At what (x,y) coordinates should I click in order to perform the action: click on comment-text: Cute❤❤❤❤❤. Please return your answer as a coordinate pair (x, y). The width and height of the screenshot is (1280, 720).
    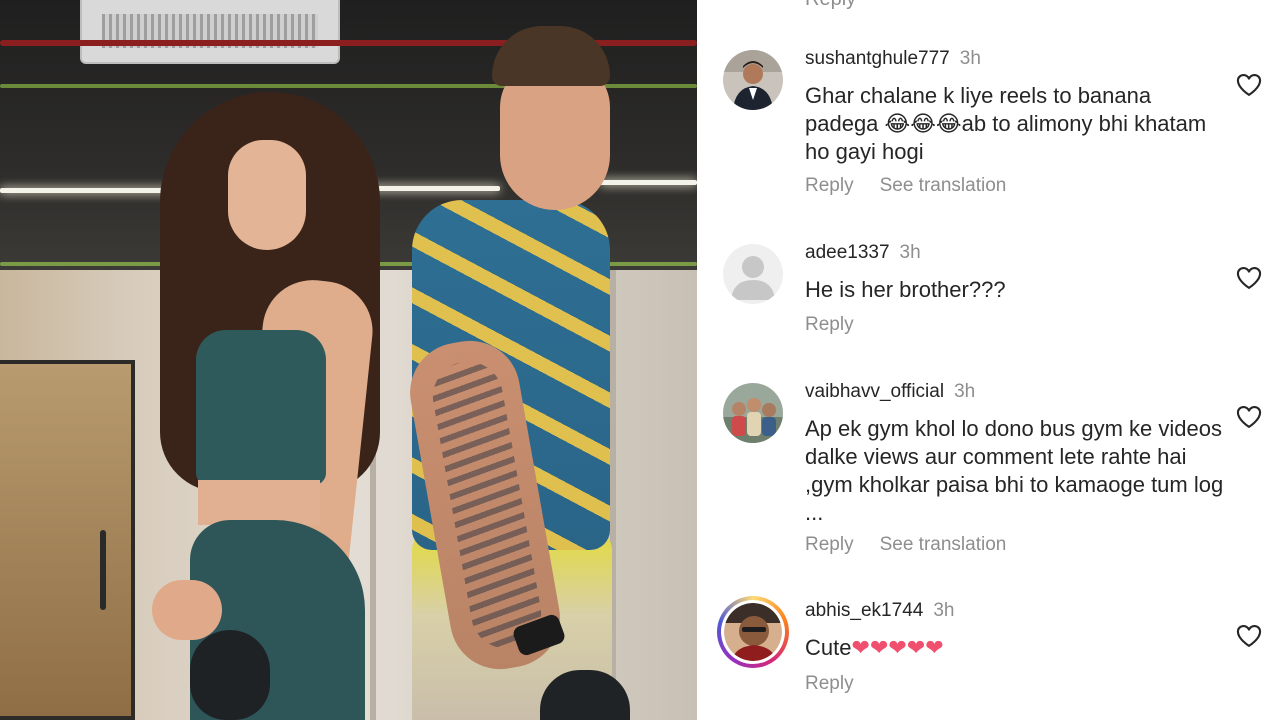
    Looking at the image, I should click on (1015, 648).